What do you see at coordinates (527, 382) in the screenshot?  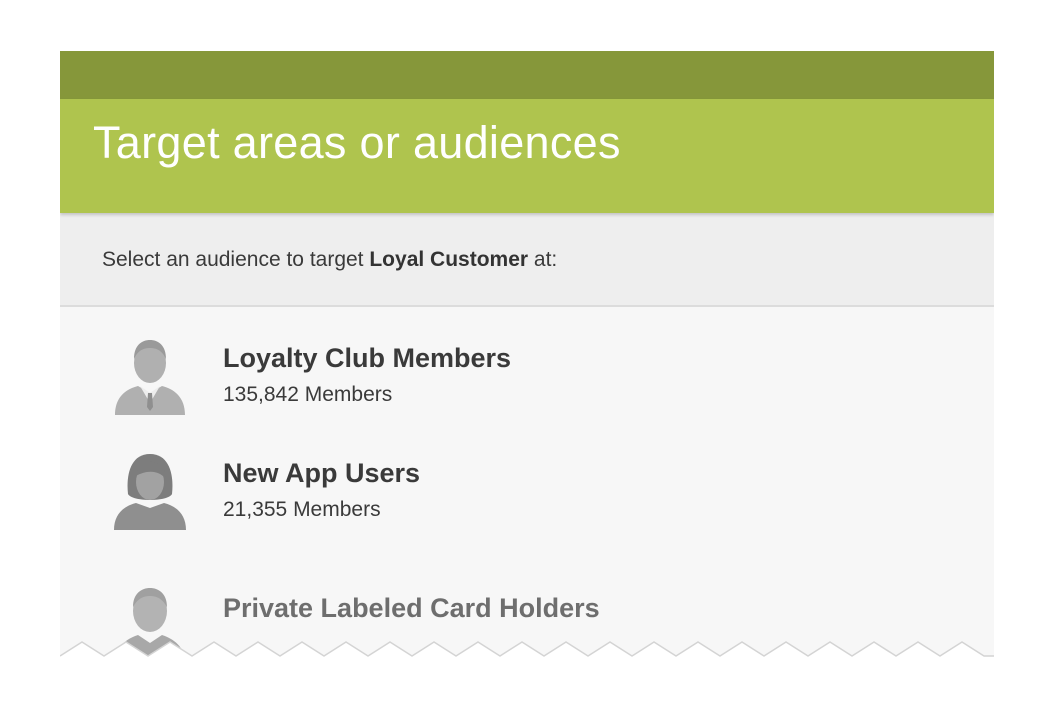 I see `list-item: Loyalty Club Members 135,842 Members` at bounding box center [527, 382].